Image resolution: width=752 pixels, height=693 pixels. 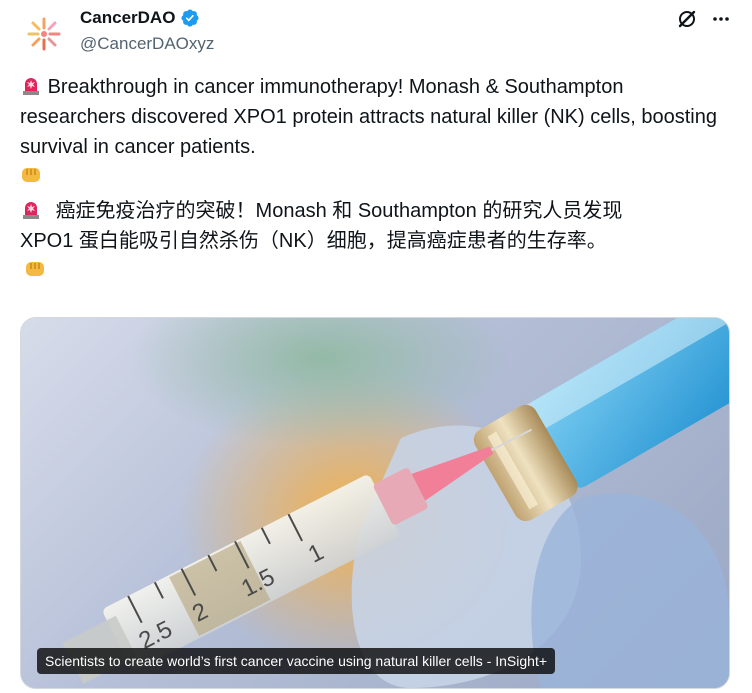 I want to click on tweet-header: CancerDAO @CancerDAOxyz, so click(x=376, y=32).